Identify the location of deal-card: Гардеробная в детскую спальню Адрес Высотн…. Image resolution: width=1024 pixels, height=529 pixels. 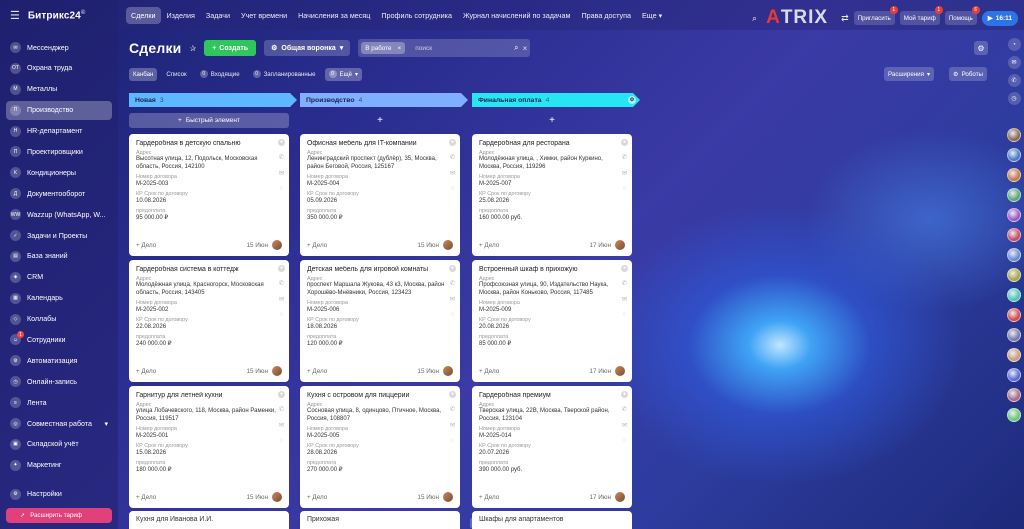
(209, 195).